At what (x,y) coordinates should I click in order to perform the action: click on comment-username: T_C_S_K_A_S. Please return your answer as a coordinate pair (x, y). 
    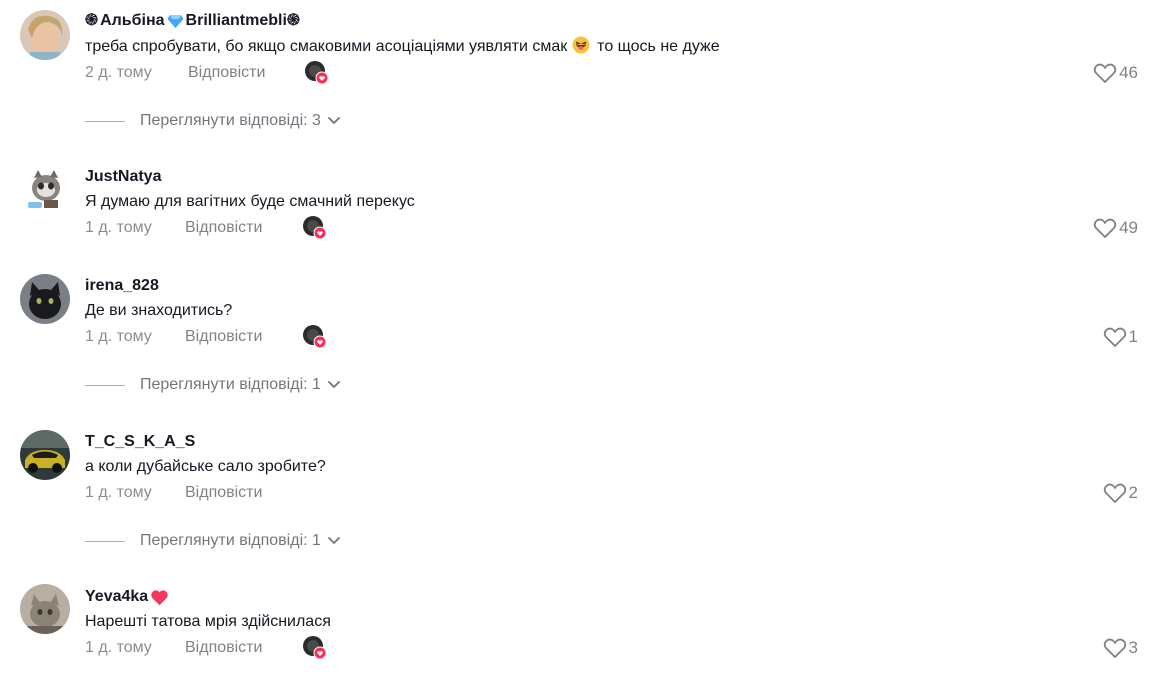
    Looking at the image, I should click on (140, 442).